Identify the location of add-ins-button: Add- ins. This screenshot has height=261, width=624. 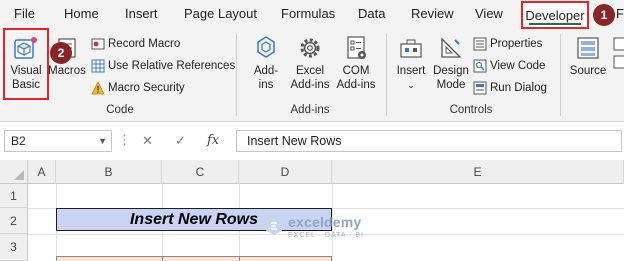
(266, 63).